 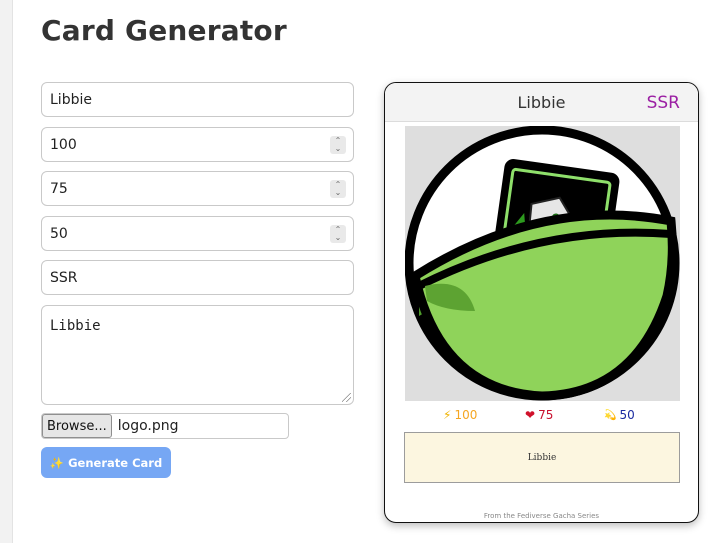 I want to click on health-input: 75 ⌃ ⌄, so click(x=197, y=188).